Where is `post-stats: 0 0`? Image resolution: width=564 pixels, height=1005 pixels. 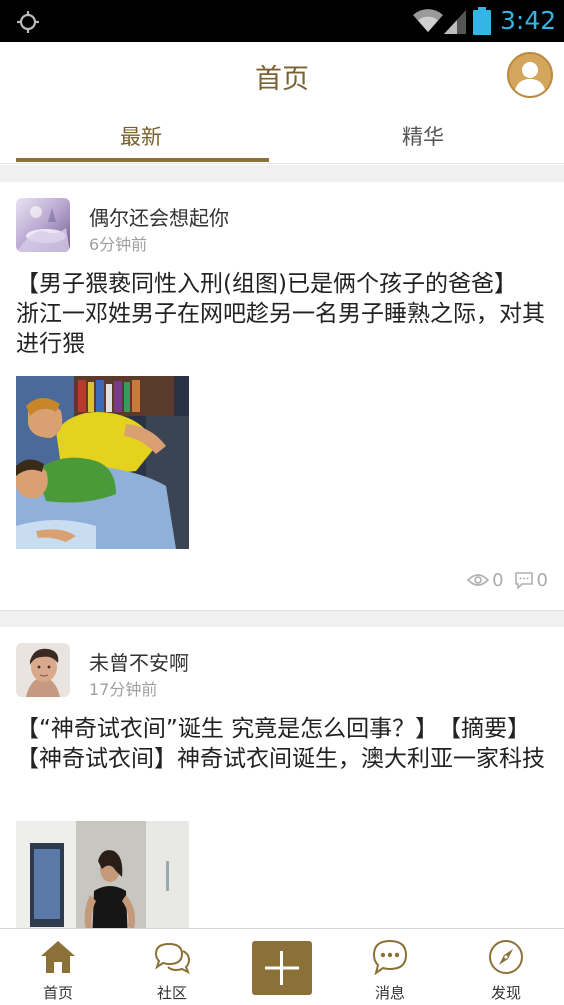 post-stats: 0 0 is located at coordinates (502, 580).